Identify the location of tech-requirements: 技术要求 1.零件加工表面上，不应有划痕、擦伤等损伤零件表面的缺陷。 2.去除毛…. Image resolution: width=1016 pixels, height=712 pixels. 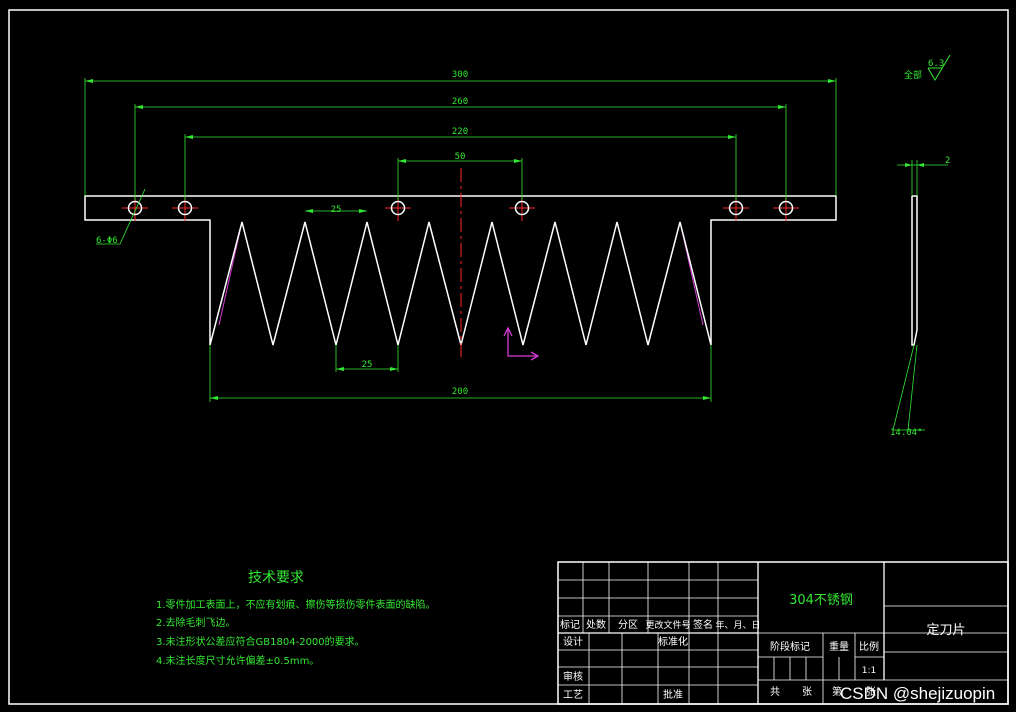
(296, 618).